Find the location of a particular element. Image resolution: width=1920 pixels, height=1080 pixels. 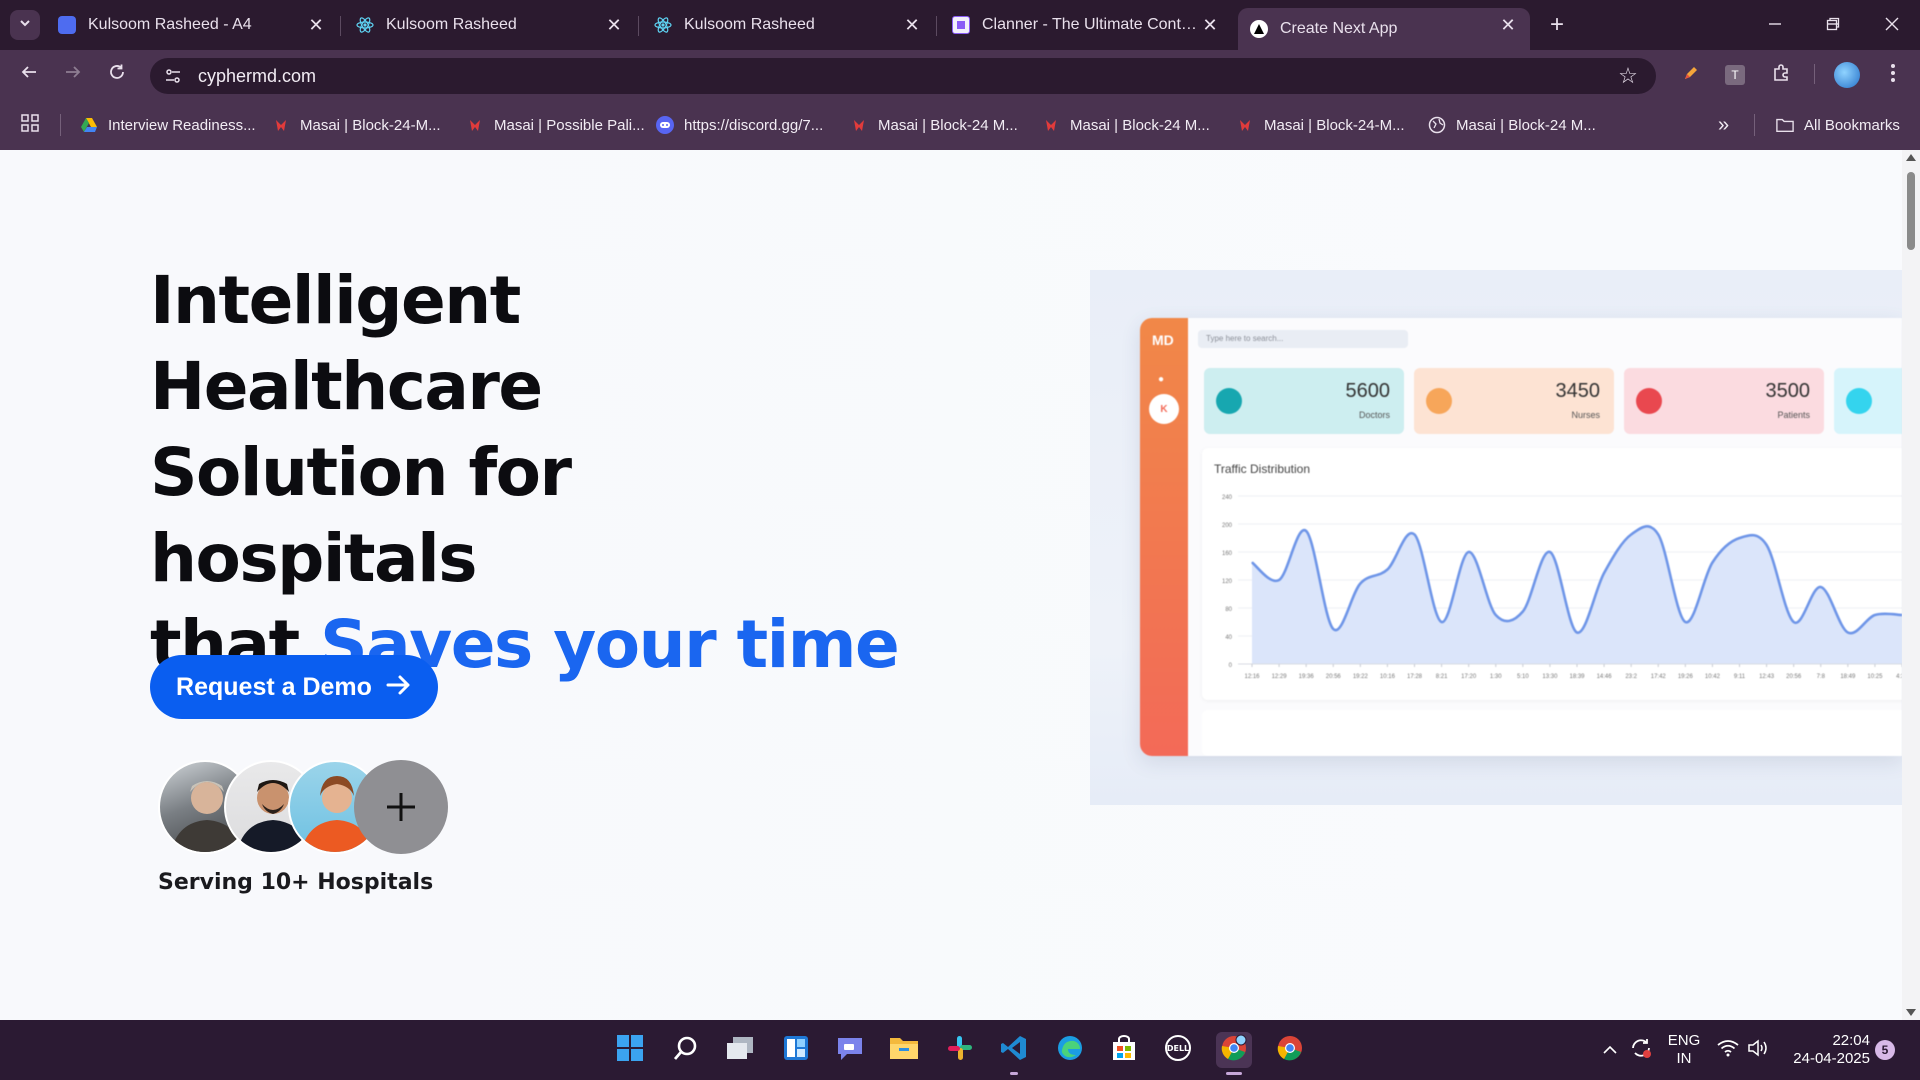

tab-5-active: Create Next App ✕ is located at coordinates (1384, 29).